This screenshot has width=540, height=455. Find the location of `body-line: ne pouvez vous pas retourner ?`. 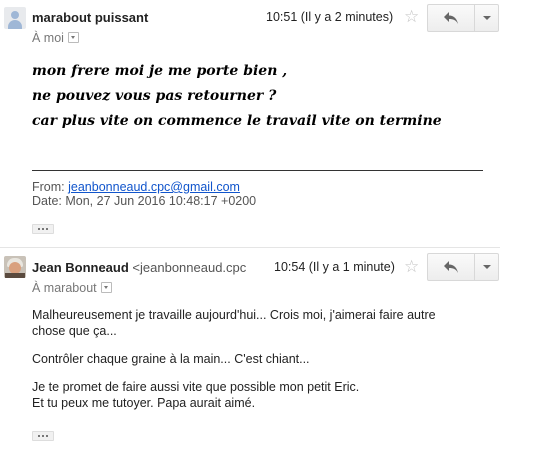

body-line: ne pouvez vous pas retourner ? is located at coordinates (154, 96).